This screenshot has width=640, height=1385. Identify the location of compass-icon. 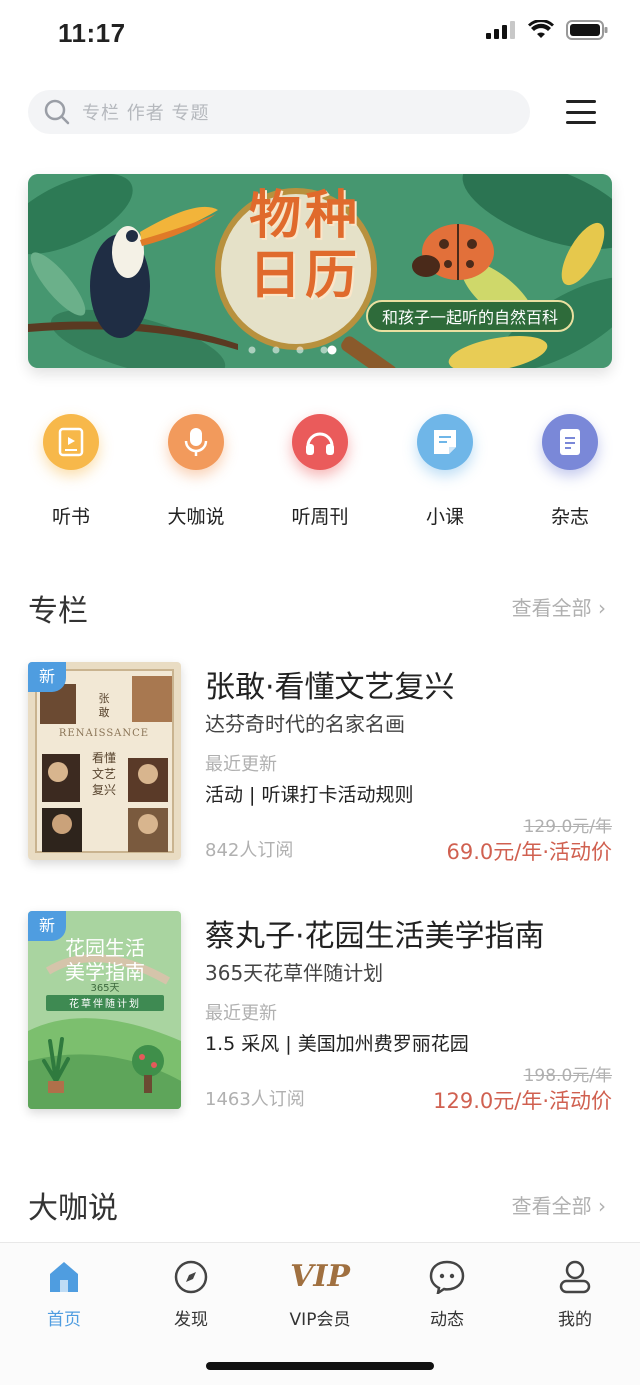
(191, 1277).